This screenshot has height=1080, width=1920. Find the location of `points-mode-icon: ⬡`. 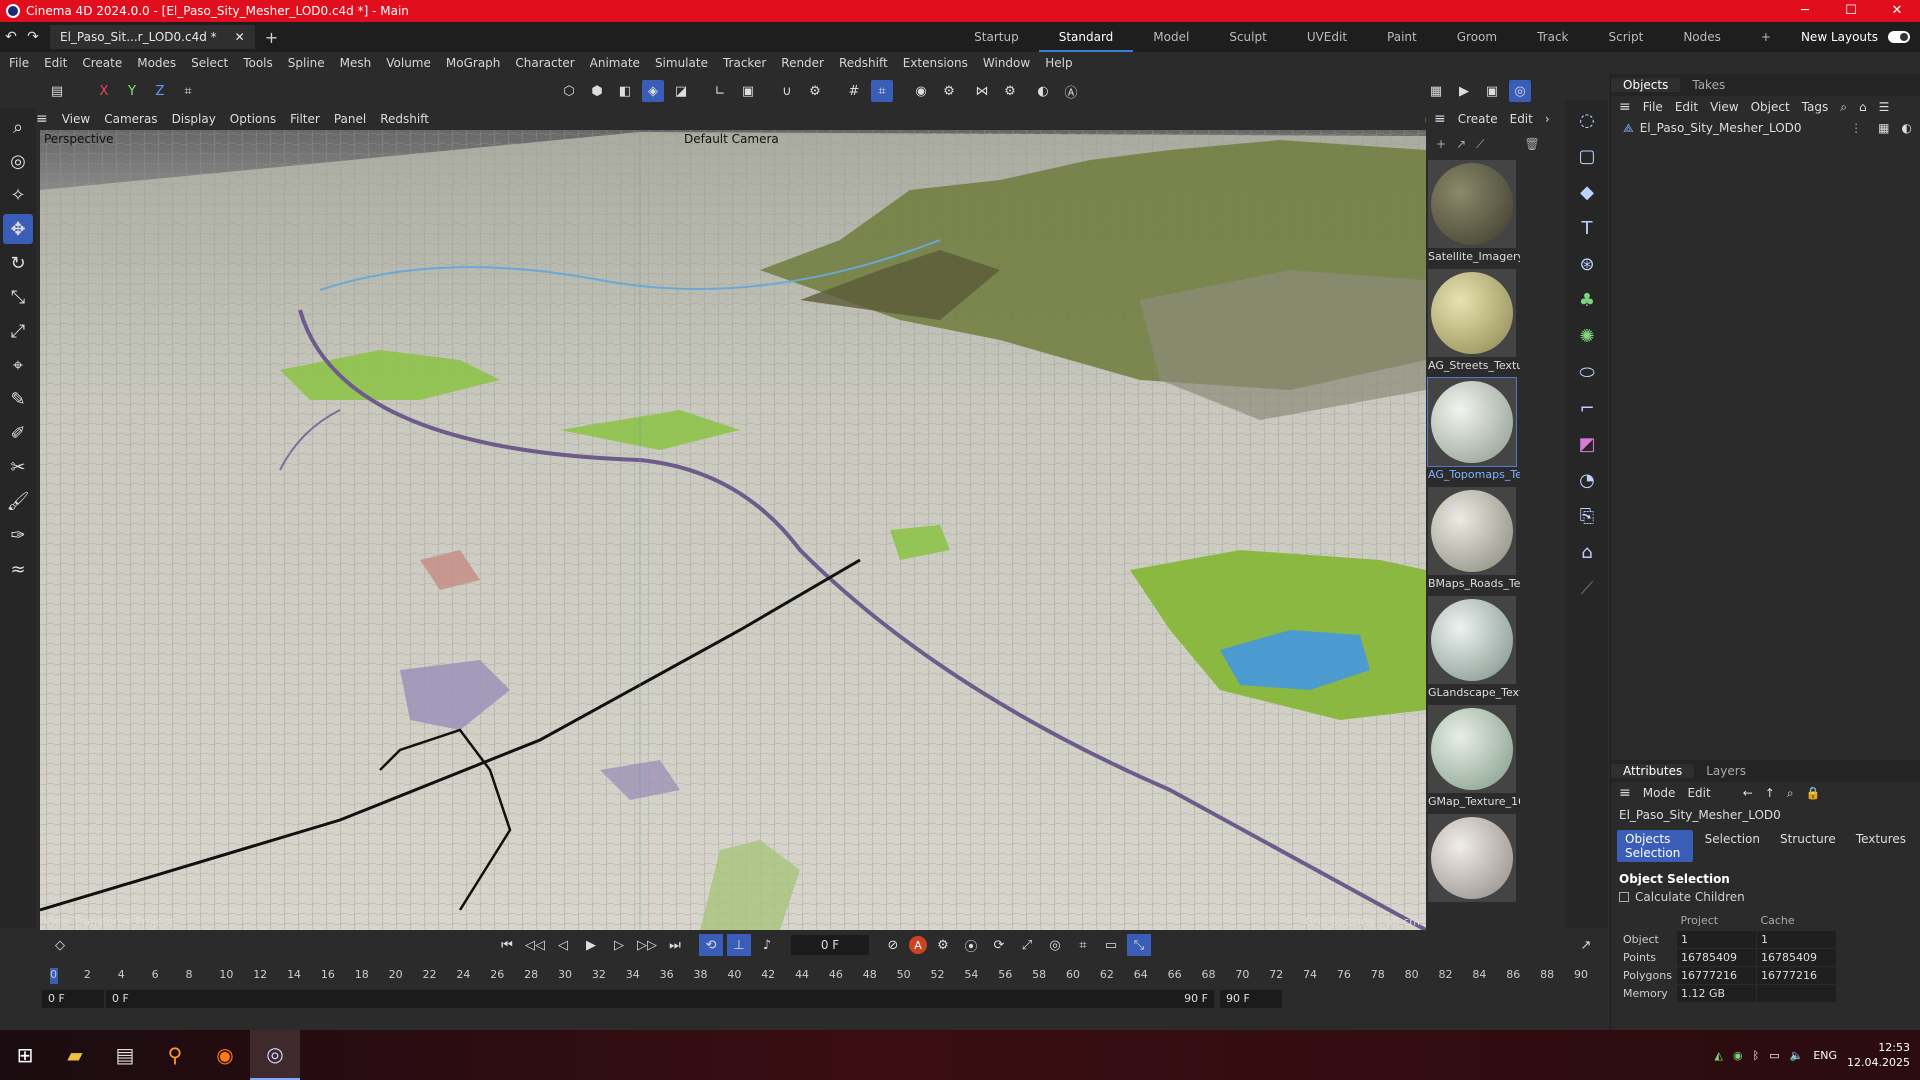

points-mode-icon: ⬡ is located at coordinates (569, 91).